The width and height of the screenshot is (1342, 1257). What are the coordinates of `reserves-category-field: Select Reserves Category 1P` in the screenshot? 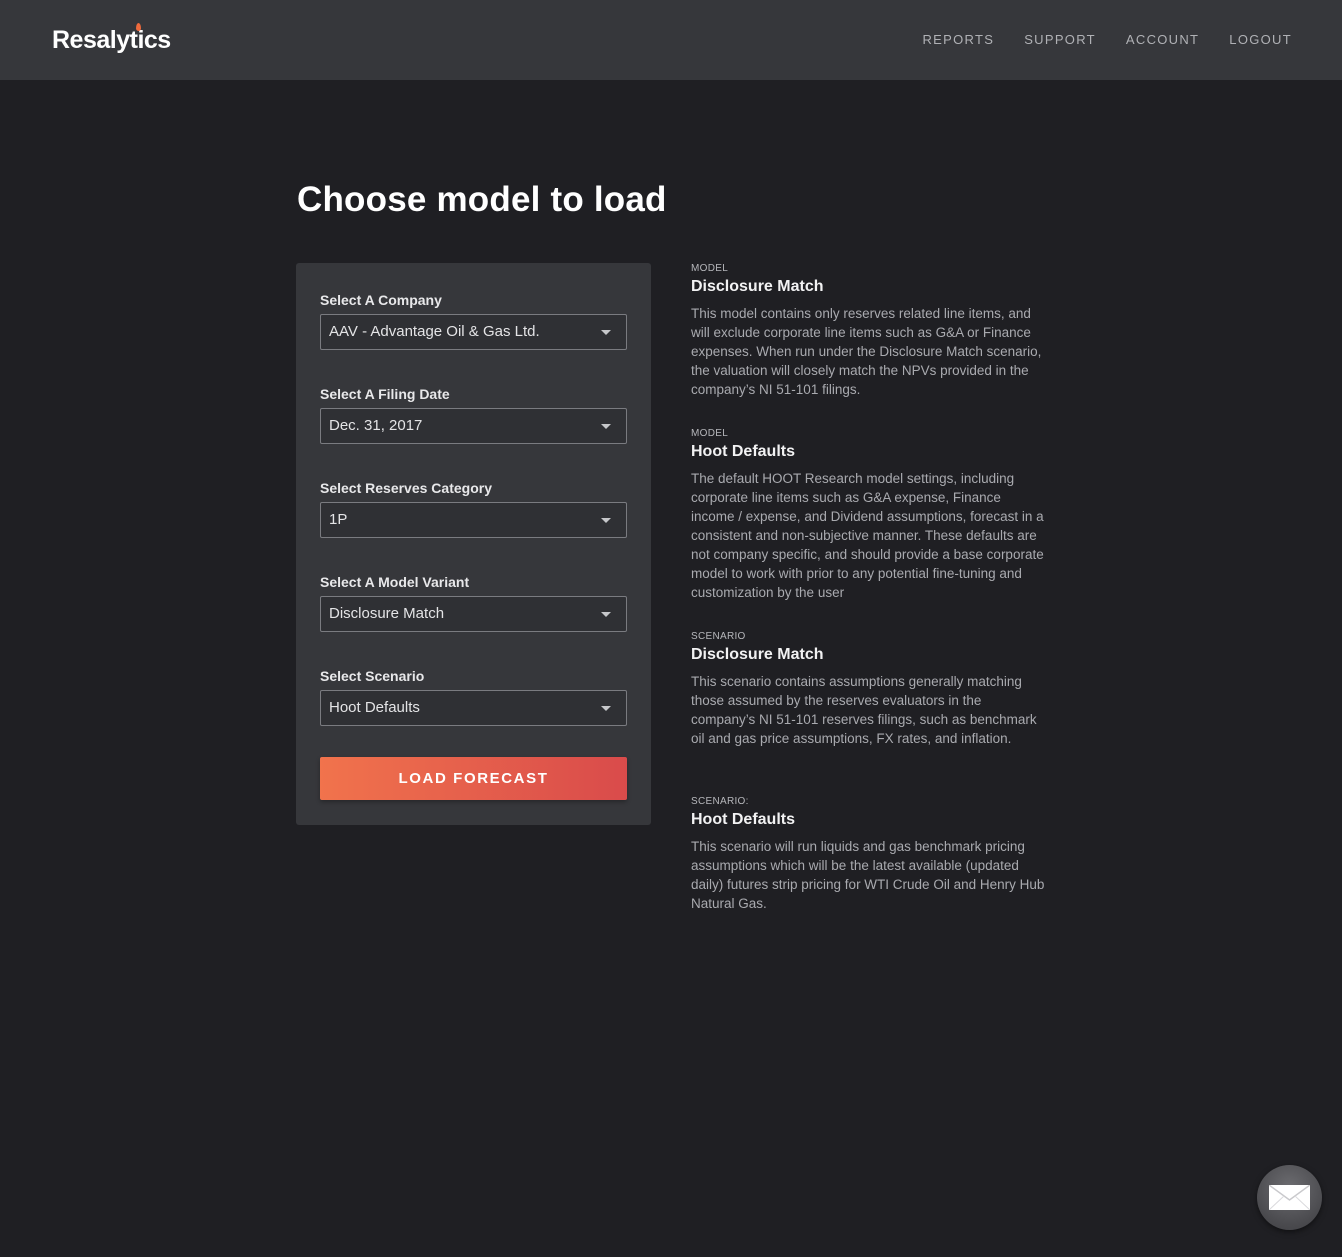 It's located at (473, 509).